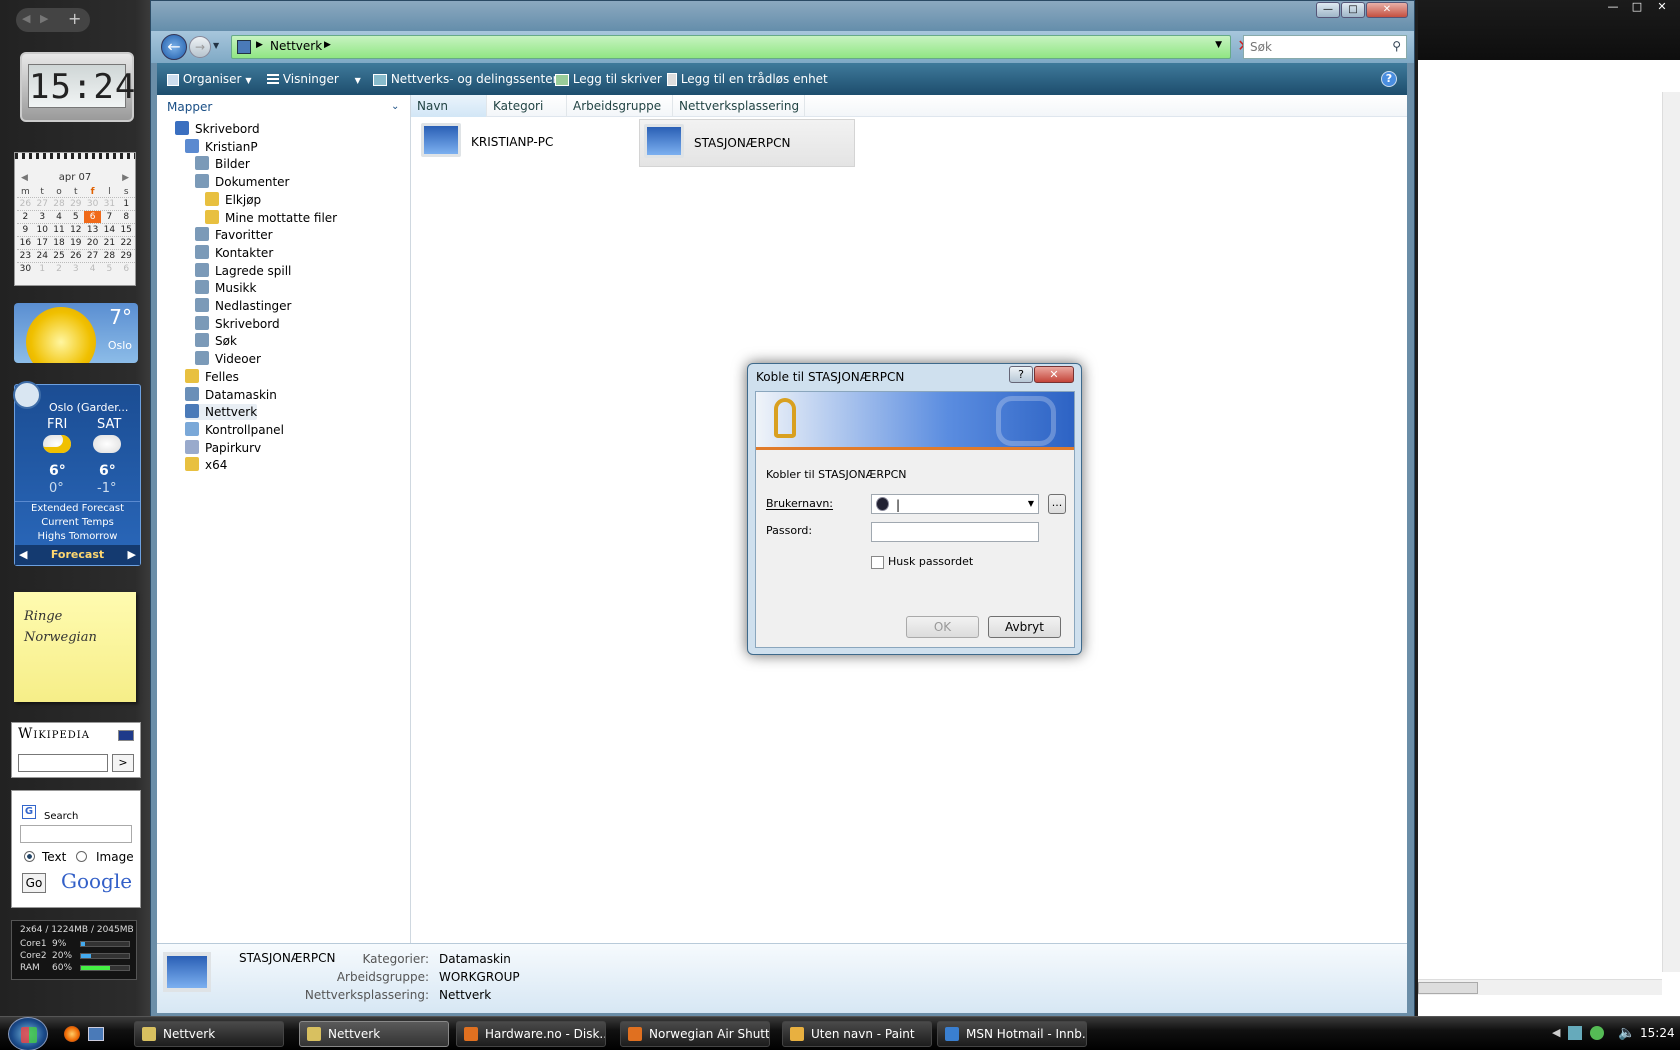 This screenshot has height=1050, width=1680. What do you see at coordinates (1054, 374) in the screenshot?
I see `dialog-close-button: ✕` at bounding box center [1054, 374].